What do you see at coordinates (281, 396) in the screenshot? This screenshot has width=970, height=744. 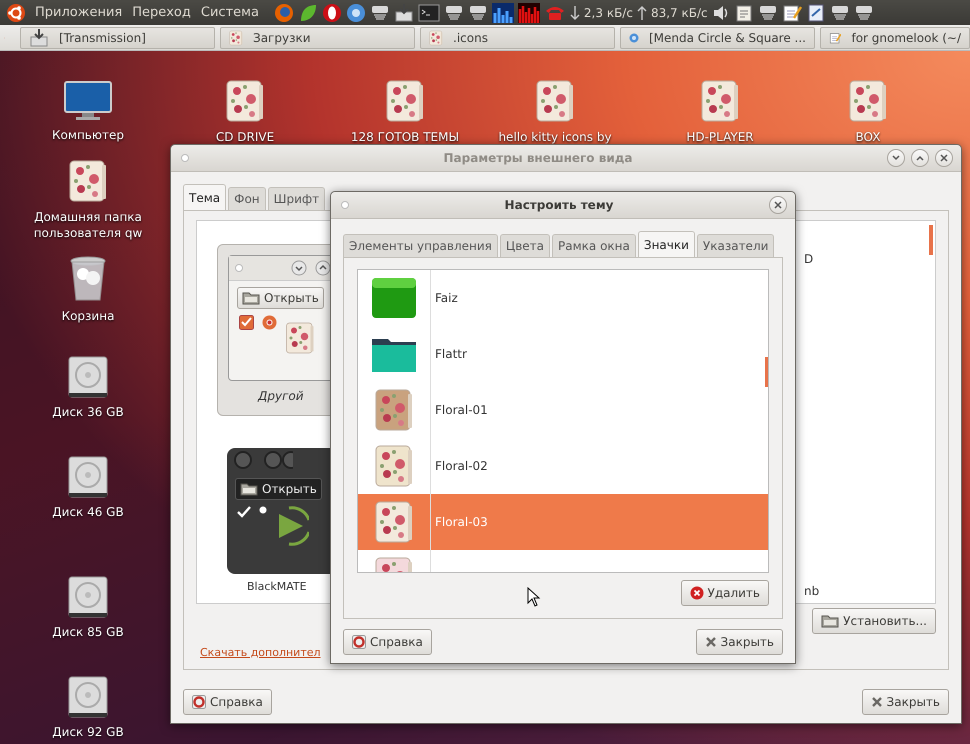 I see `theme-name: Другой` at bounding box center [281, 396].